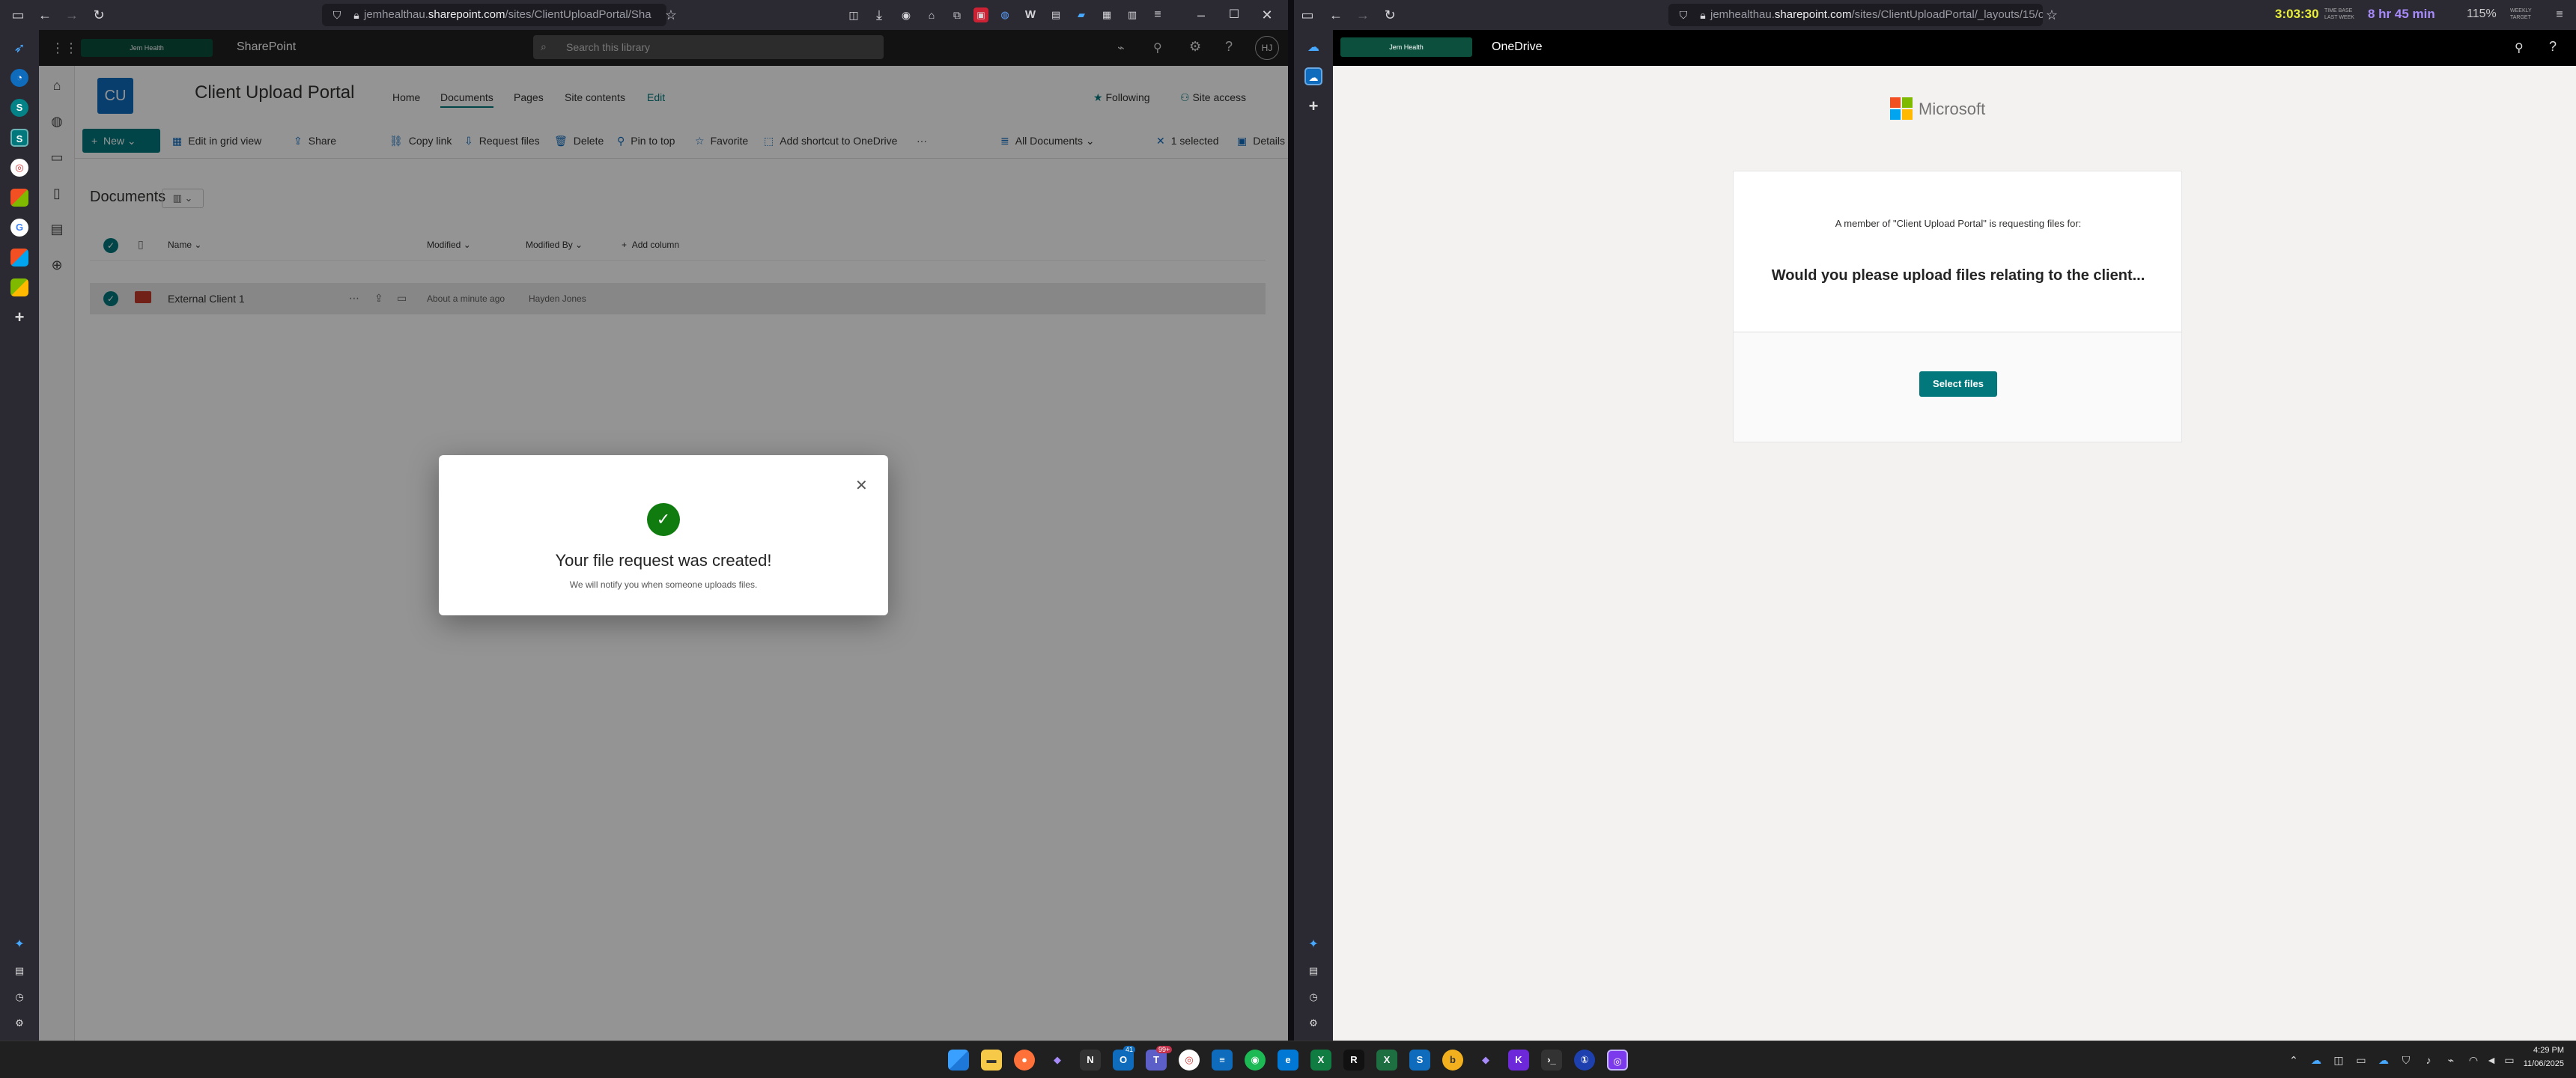 This screenshot has width=2576, height=1078. What do you see at coordinates (1485, 1060) in the screenshot?
I see `obsidian-alt-icon: ◆` at bounding box center [1485, 1060].